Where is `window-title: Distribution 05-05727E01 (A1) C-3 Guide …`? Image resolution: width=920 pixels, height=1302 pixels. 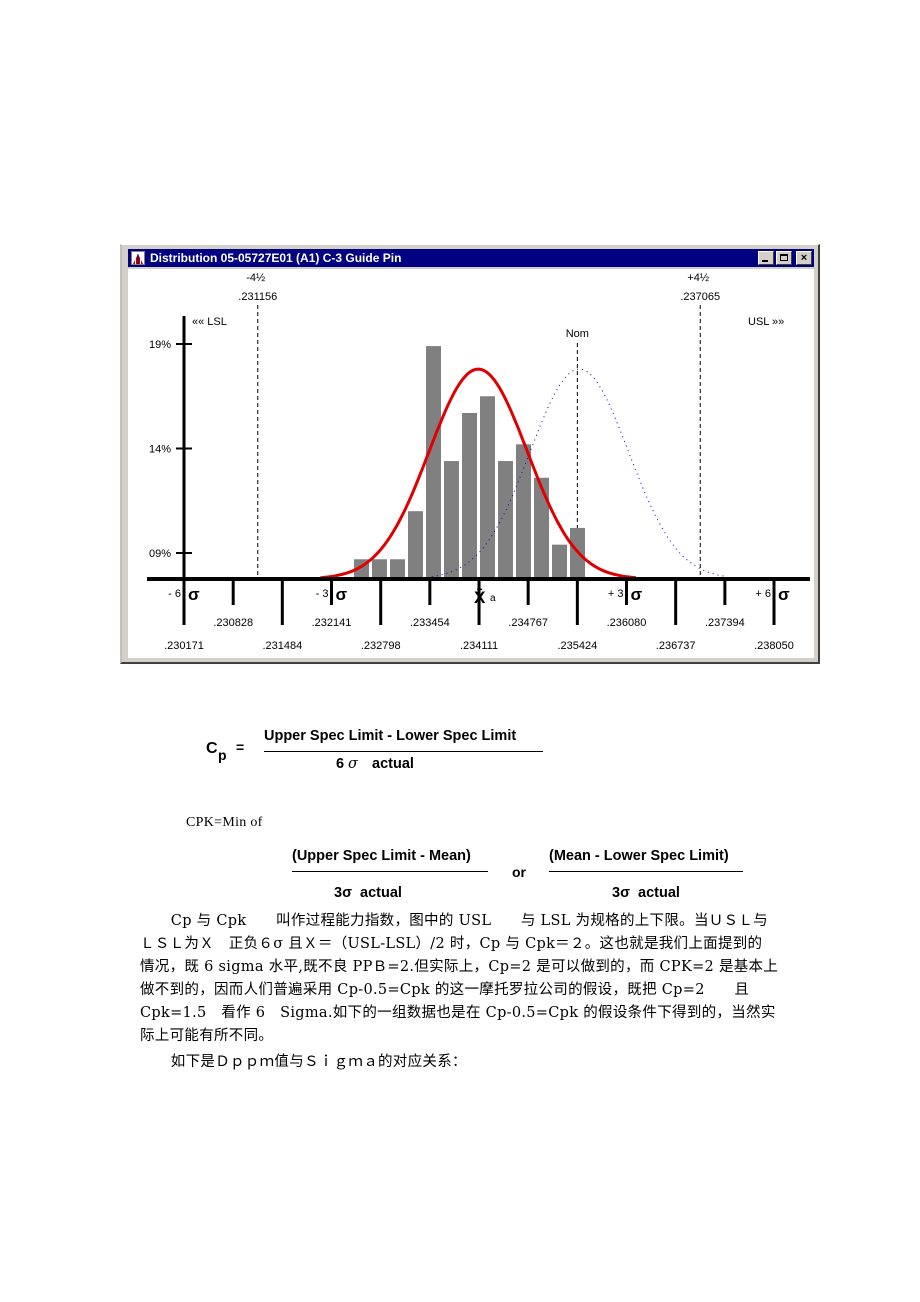
window-title: Distribution 05-05727E01 (A1) C-3 Guide … is located at coordinates (276, 258).